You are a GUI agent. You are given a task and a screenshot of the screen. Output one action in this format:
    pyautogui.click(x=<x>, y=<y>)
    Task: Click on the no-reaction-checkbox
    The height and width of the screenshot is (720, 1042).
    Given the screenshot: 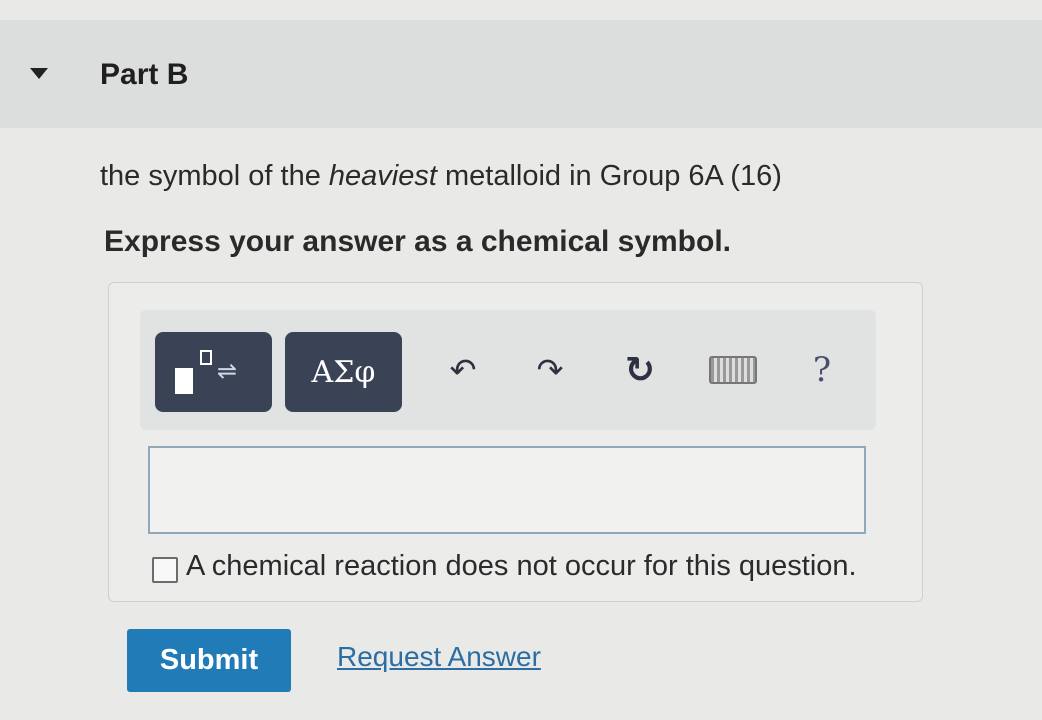 What is the action you would take?
    pyautogui.click(x=165, y=570)
    